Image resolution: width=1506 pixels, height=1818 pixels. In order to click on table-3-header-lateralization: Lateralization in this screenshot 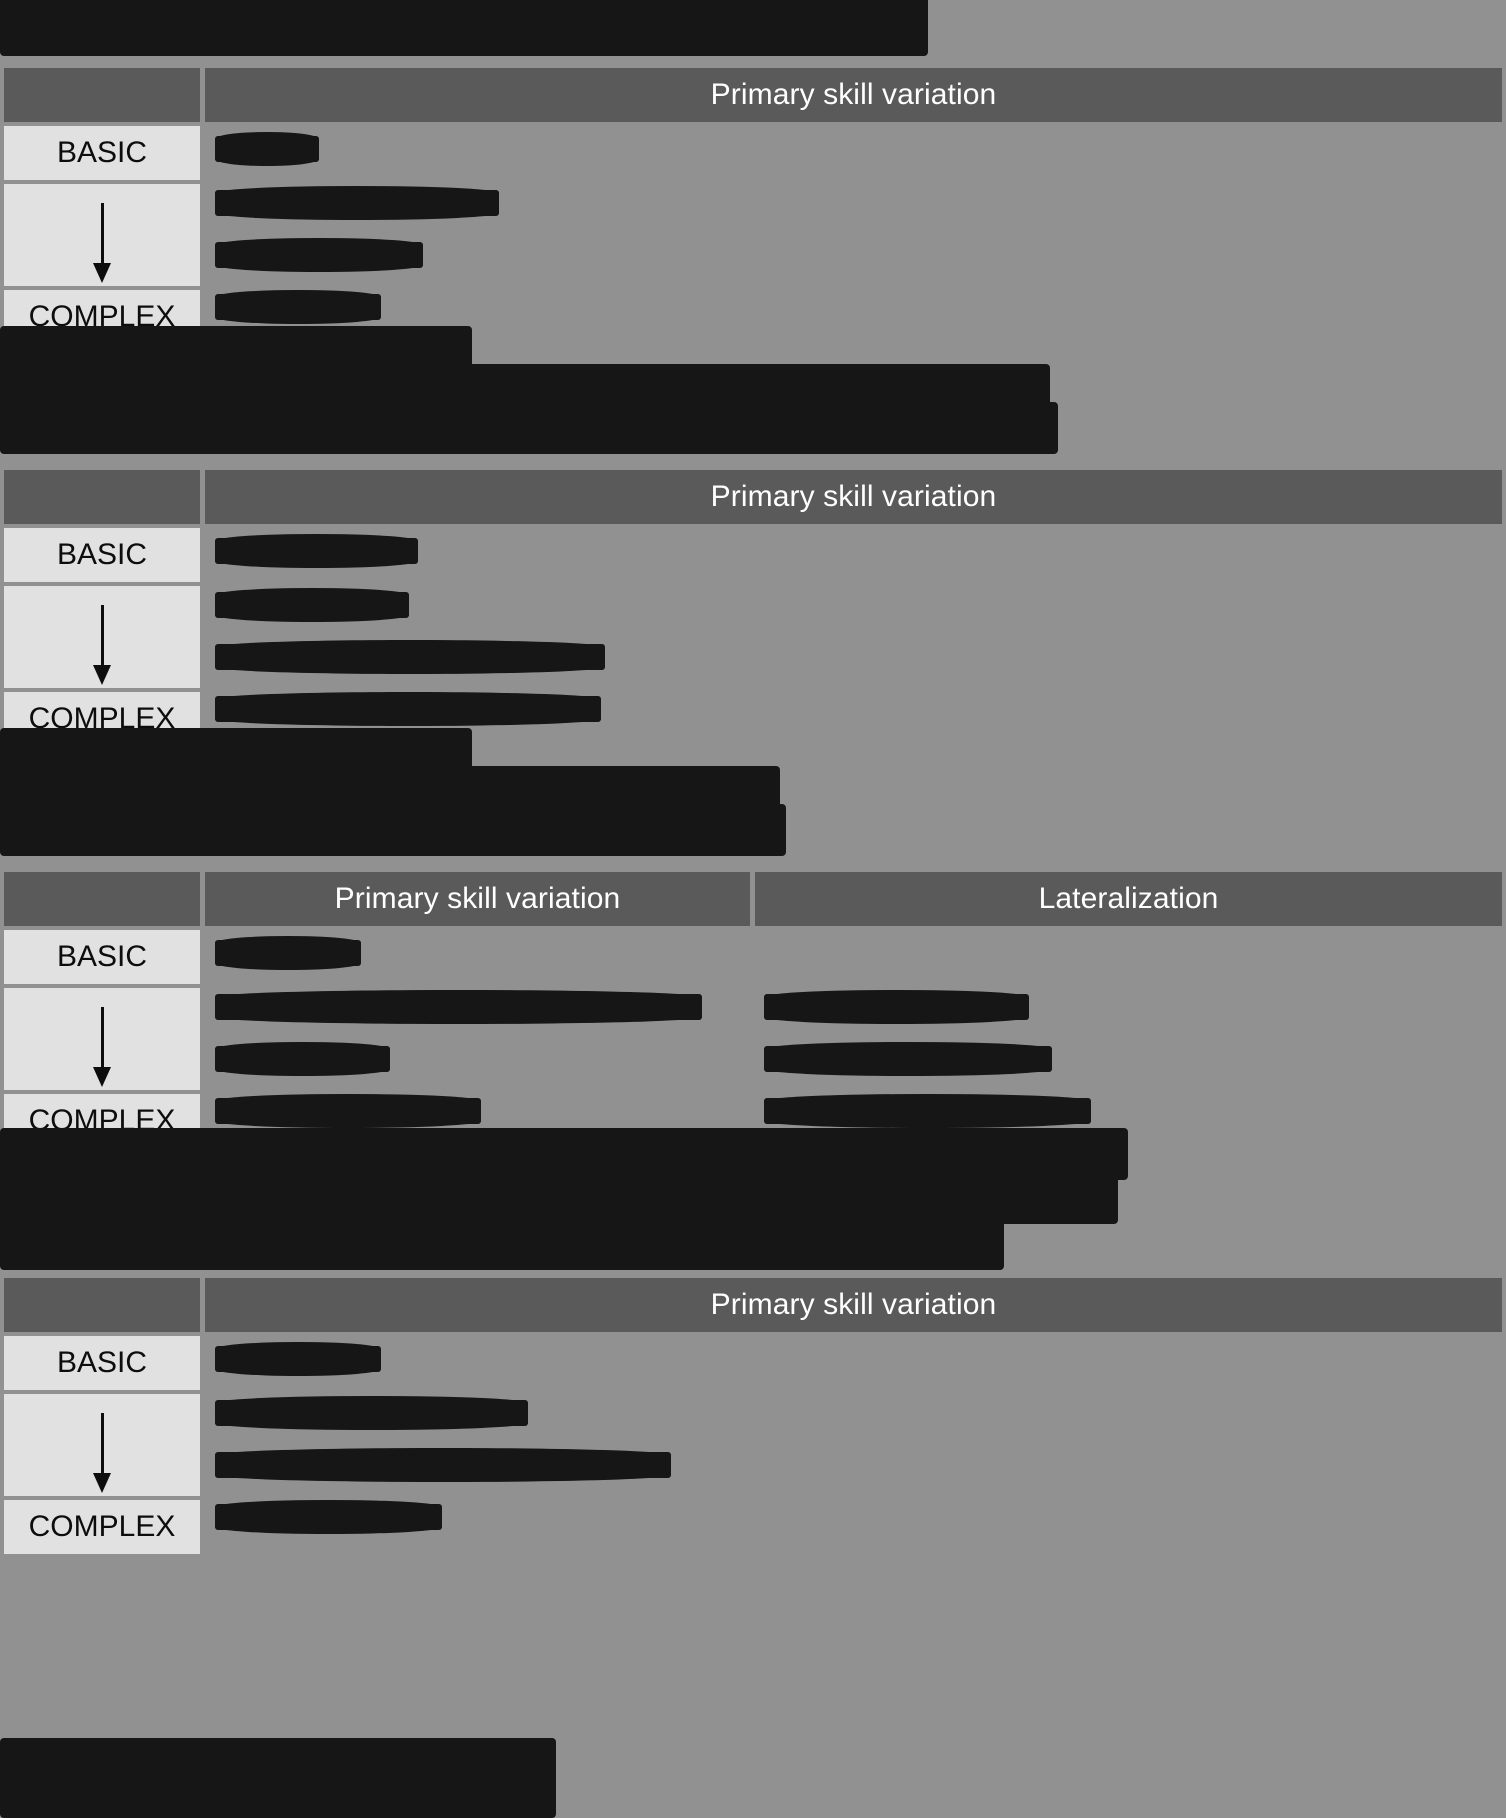, I will do `click(1128, 899)`.